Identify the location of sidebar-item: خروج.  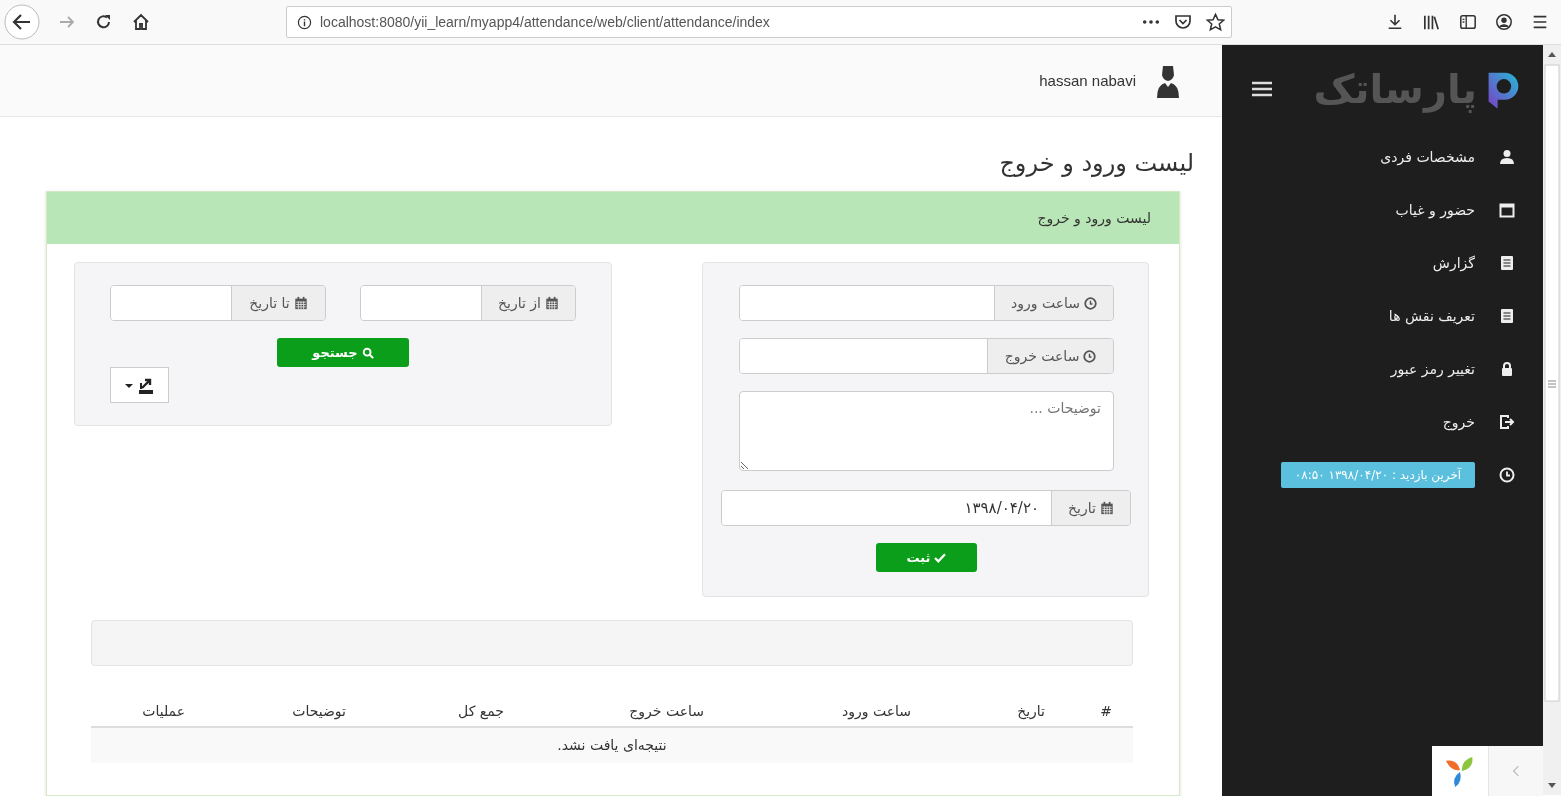
(1458, 421).